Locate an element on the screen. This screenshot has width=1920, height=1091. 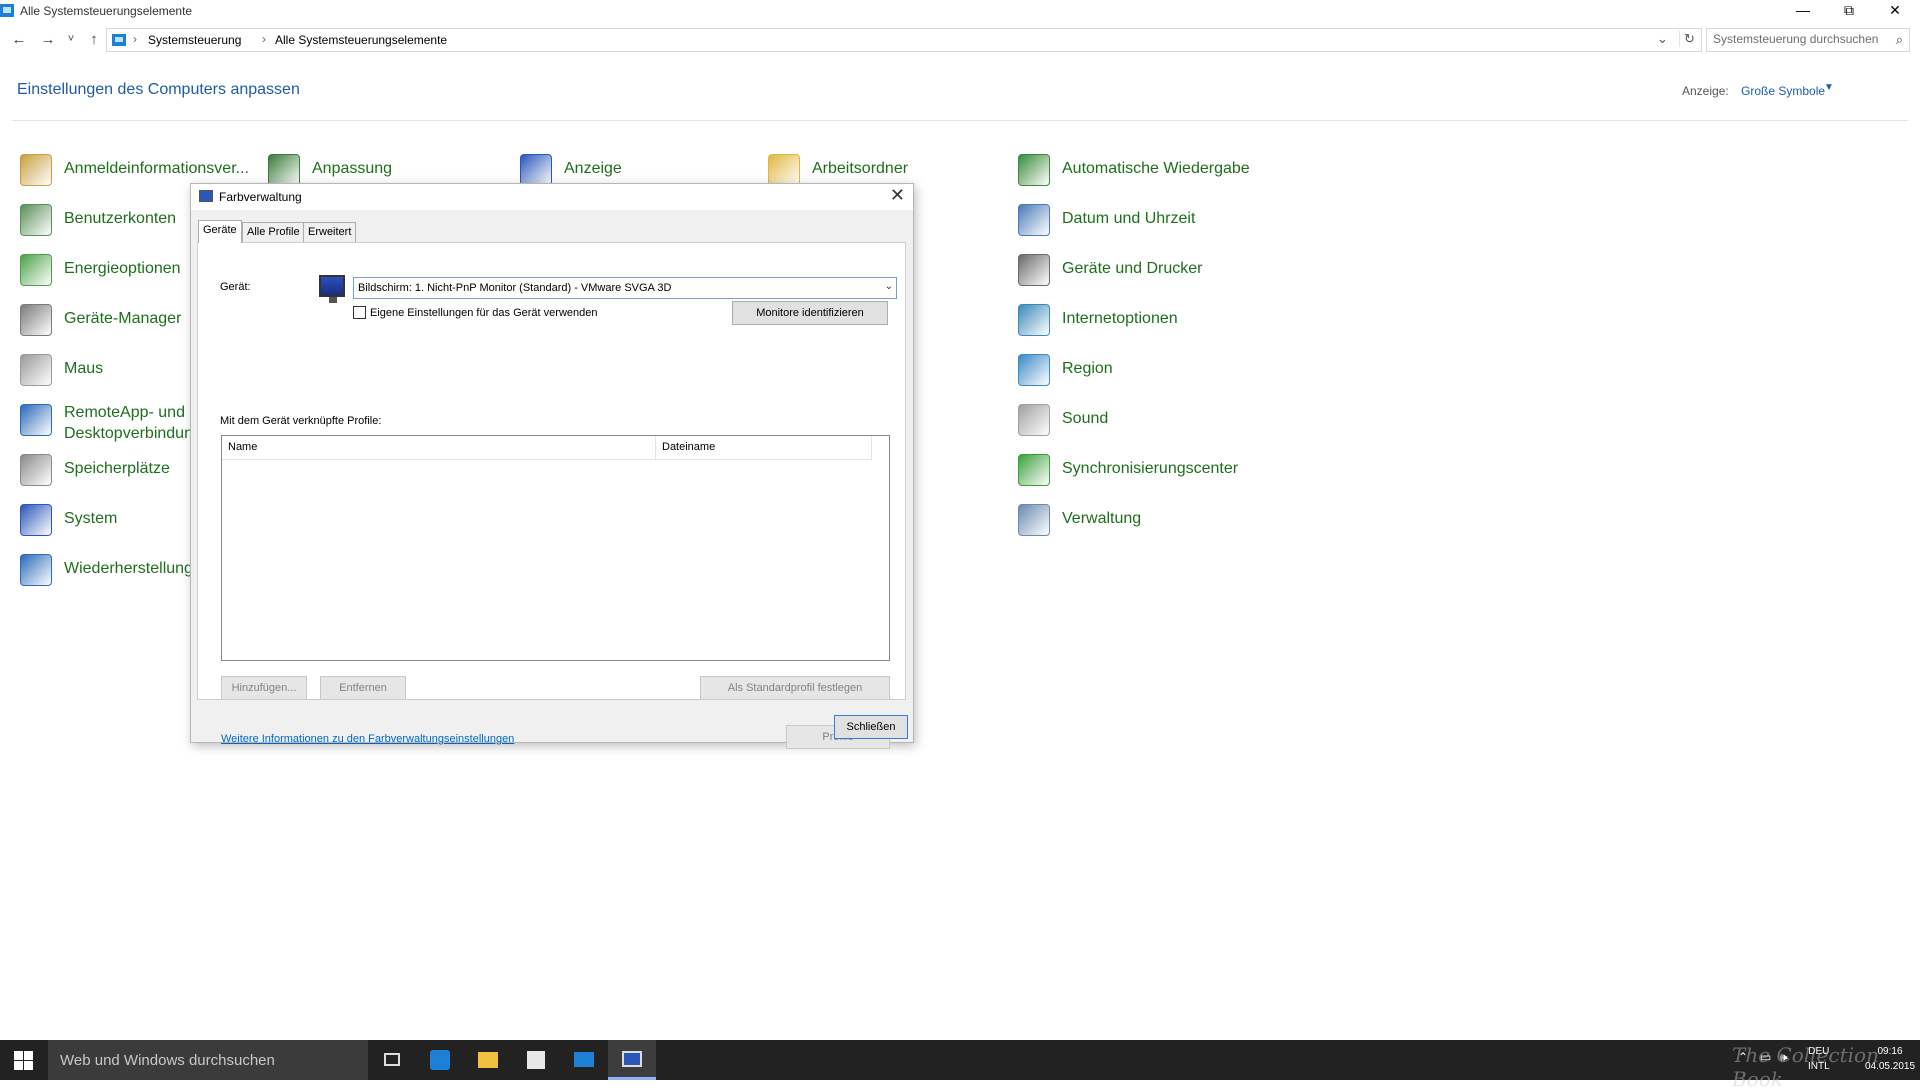
device-manager-icon is located at coordinates (36, 320).